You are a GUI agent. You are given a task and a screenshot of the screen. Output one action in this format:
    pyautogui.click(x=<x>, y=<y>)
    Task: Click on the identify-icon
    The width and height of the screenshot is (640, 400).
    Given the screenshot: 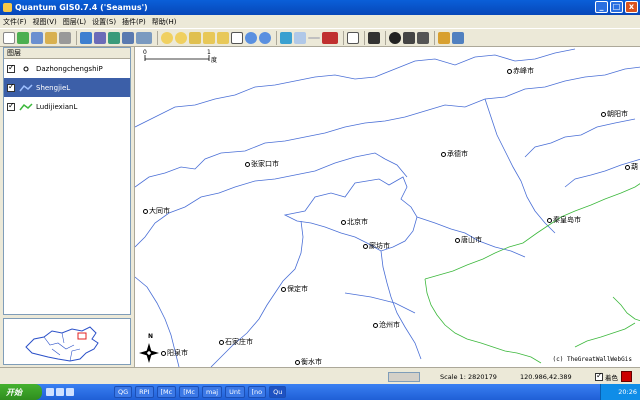 What is the action you would take?
    pyautogui.click(x=286, y=37)
    